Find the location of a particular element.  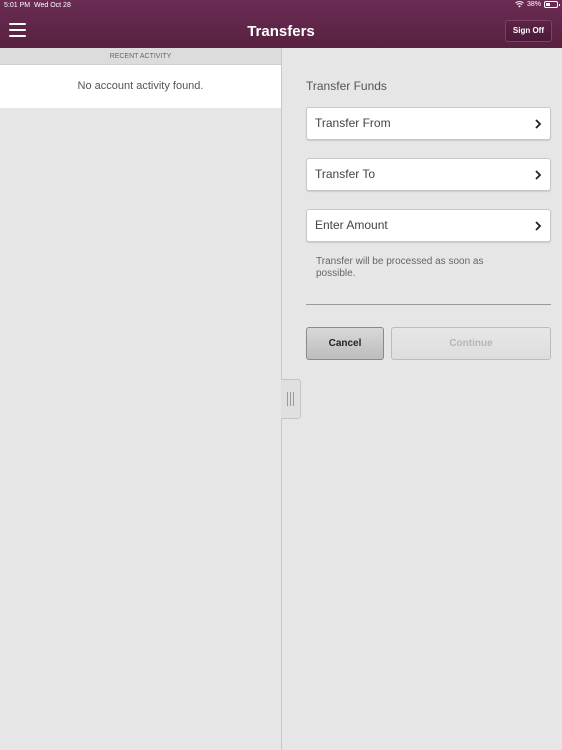

recent-activity-header: RECENT ACTIVITY is located at coordinates (140, 56).